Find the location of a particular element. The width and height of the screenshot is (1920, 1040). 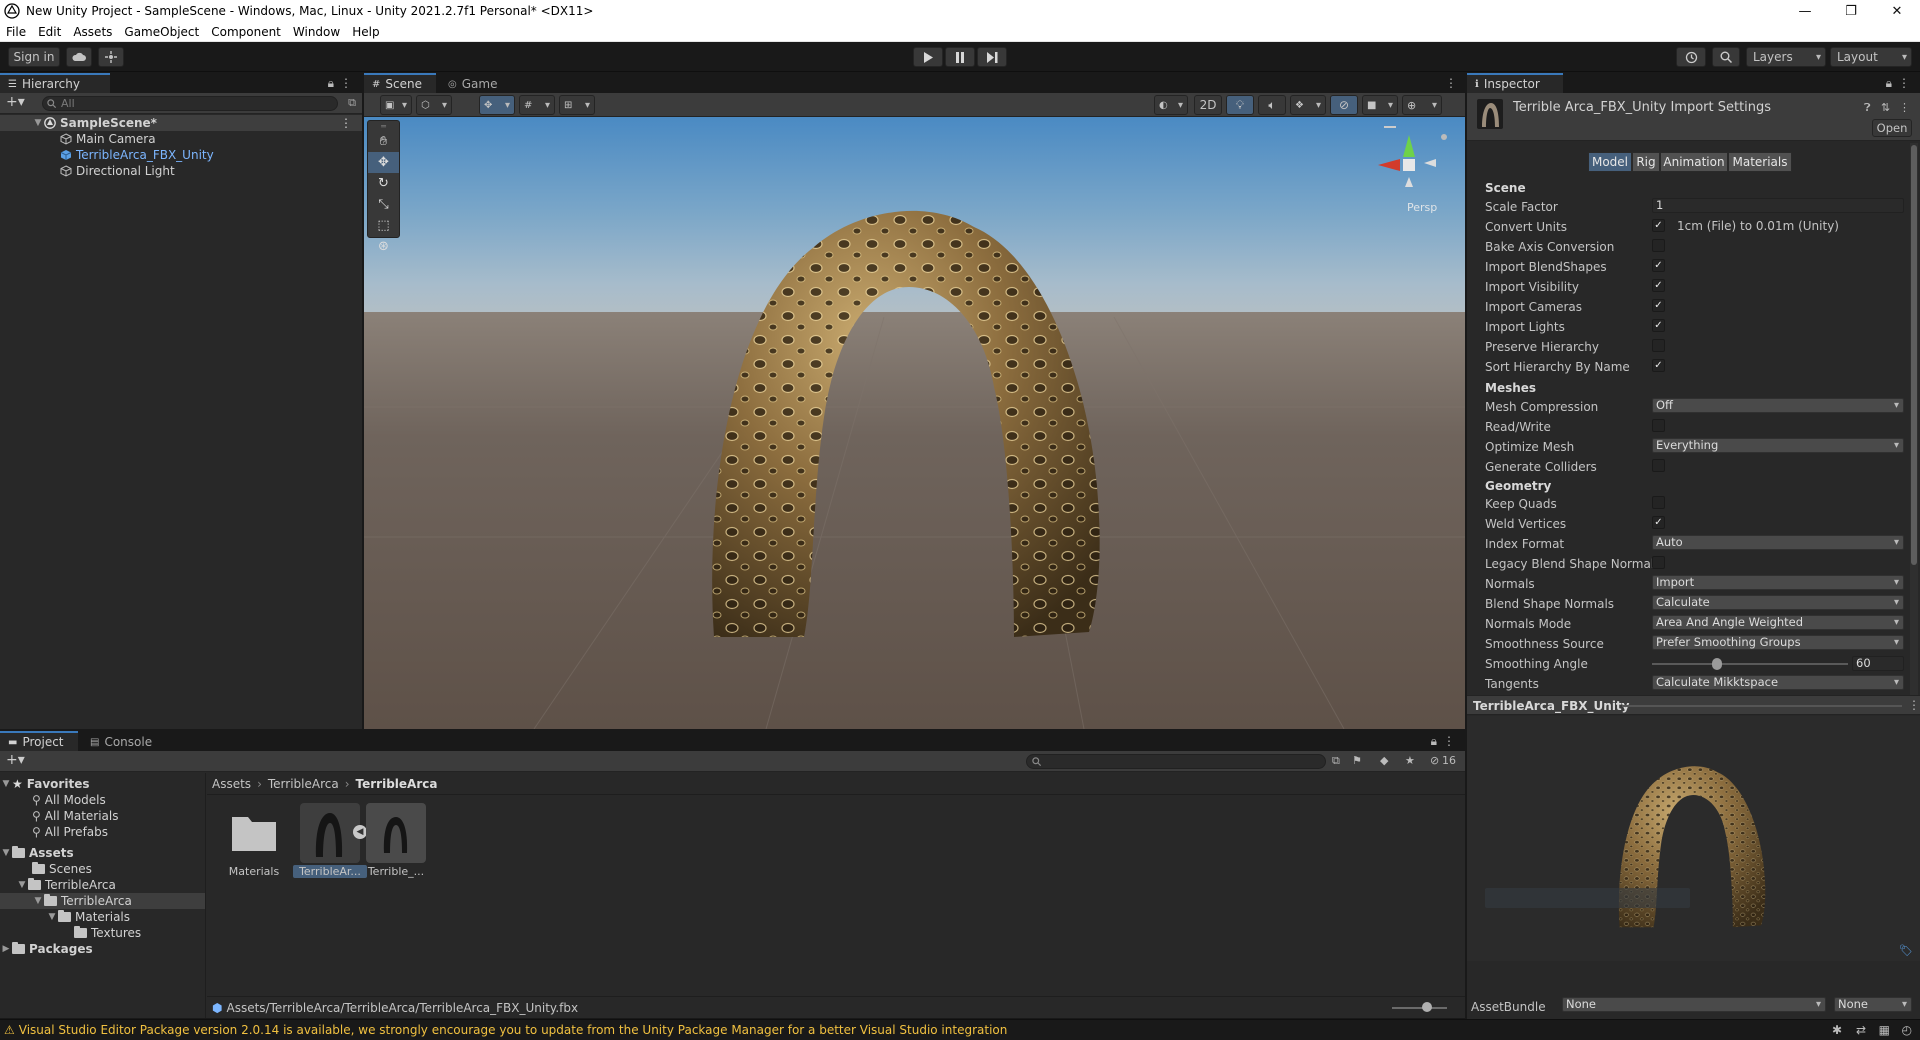

rect-tool-icon: ⬚ is located at coordinates (383, 225).